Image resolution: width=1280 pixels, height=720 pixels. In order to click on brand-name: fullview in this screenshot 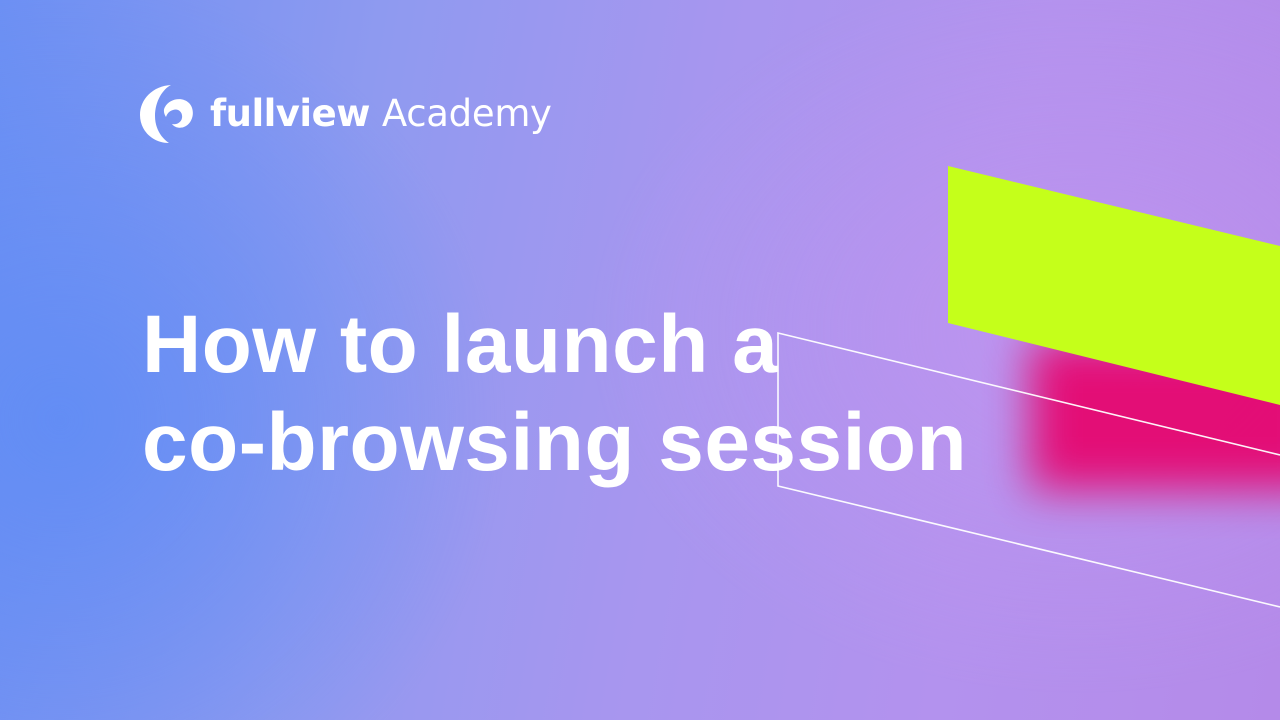, I will do `click(290, 113)`.